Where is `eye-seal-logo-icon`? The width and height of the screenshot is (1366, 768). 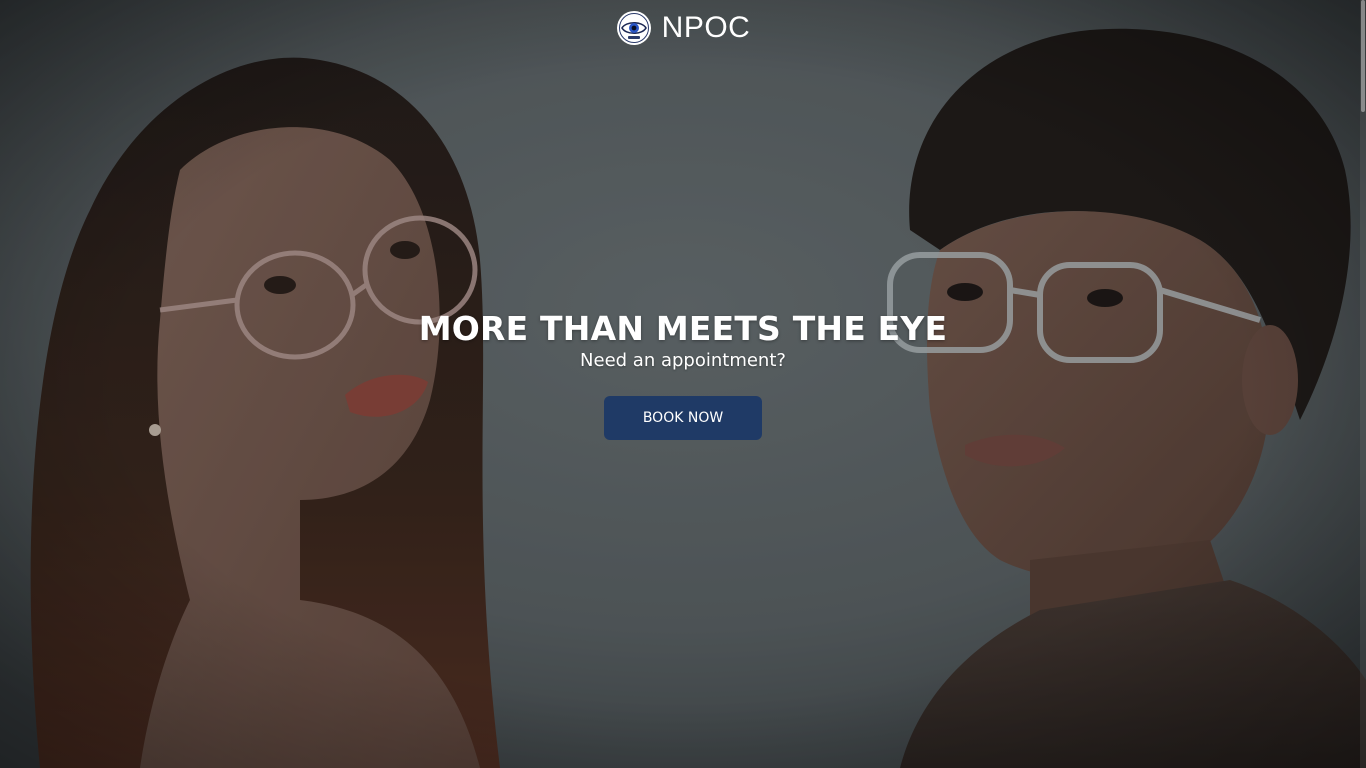
eye-seal-logo-icon is located at coordinates (633, 28).